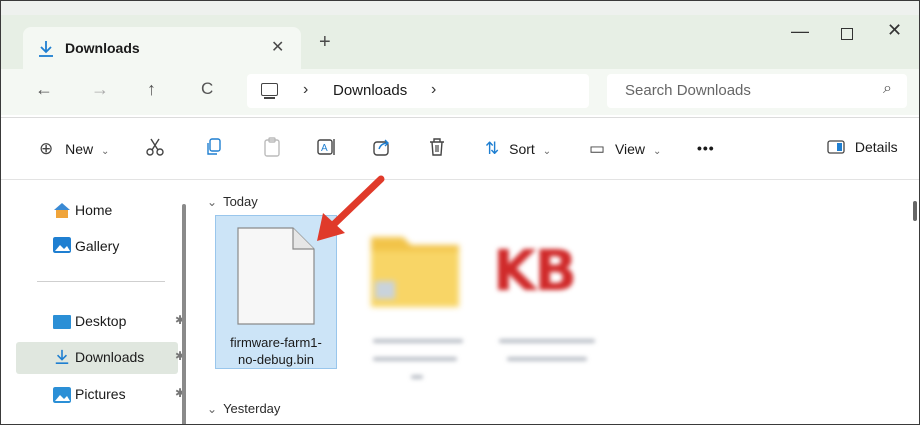 This screenshot has height=425, width=920. I want to click on annotation-arrow, so click(351, 208).